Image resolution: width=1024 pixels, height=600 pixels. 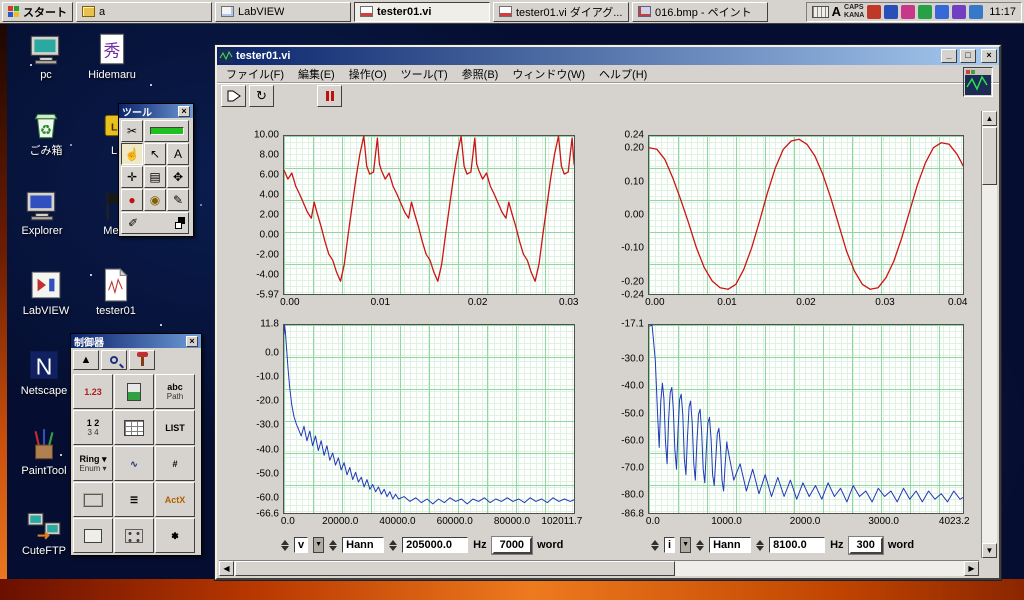 What do you see at coordinates (949, 56) in the screenshot?
I see `minimize-button: _` at bounding box center [949, 56].